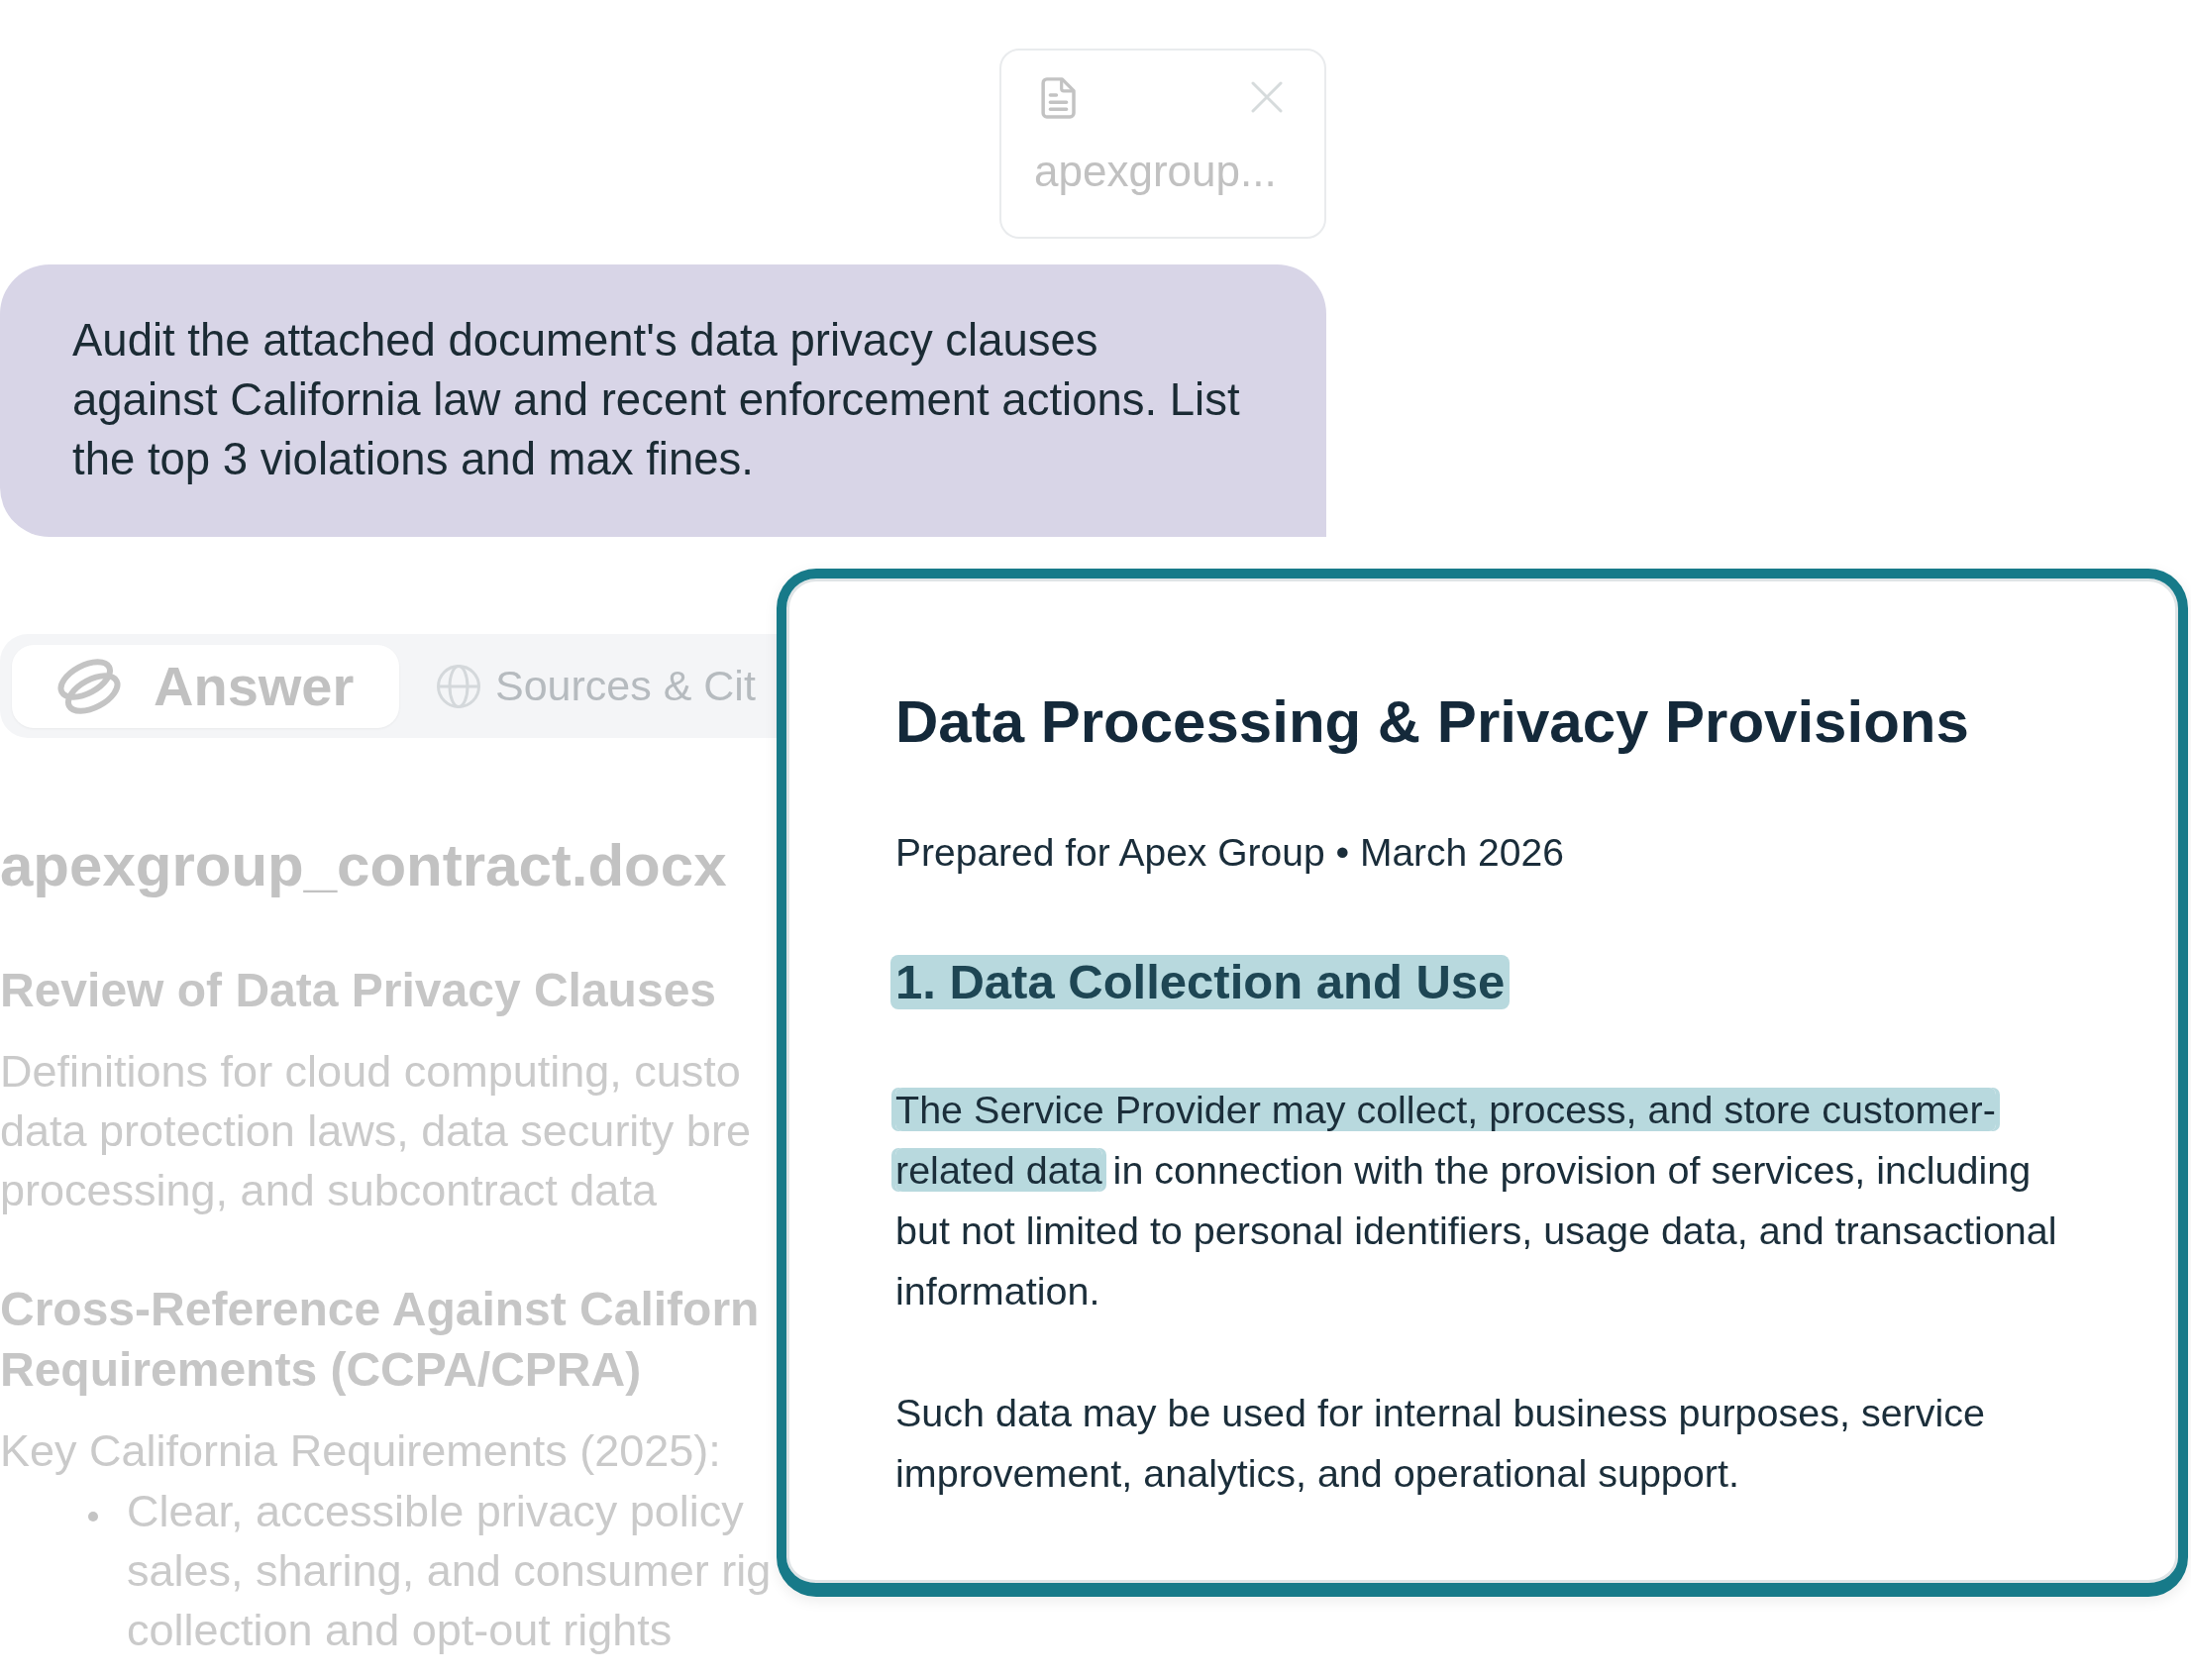  What do you see at coordinates (1441, 1443) in the screenshot?
I see `paragraph: Such data may be used for internal business purposes, service improvement, analytics, and operational support.` at bounding box center [1441, 1443].